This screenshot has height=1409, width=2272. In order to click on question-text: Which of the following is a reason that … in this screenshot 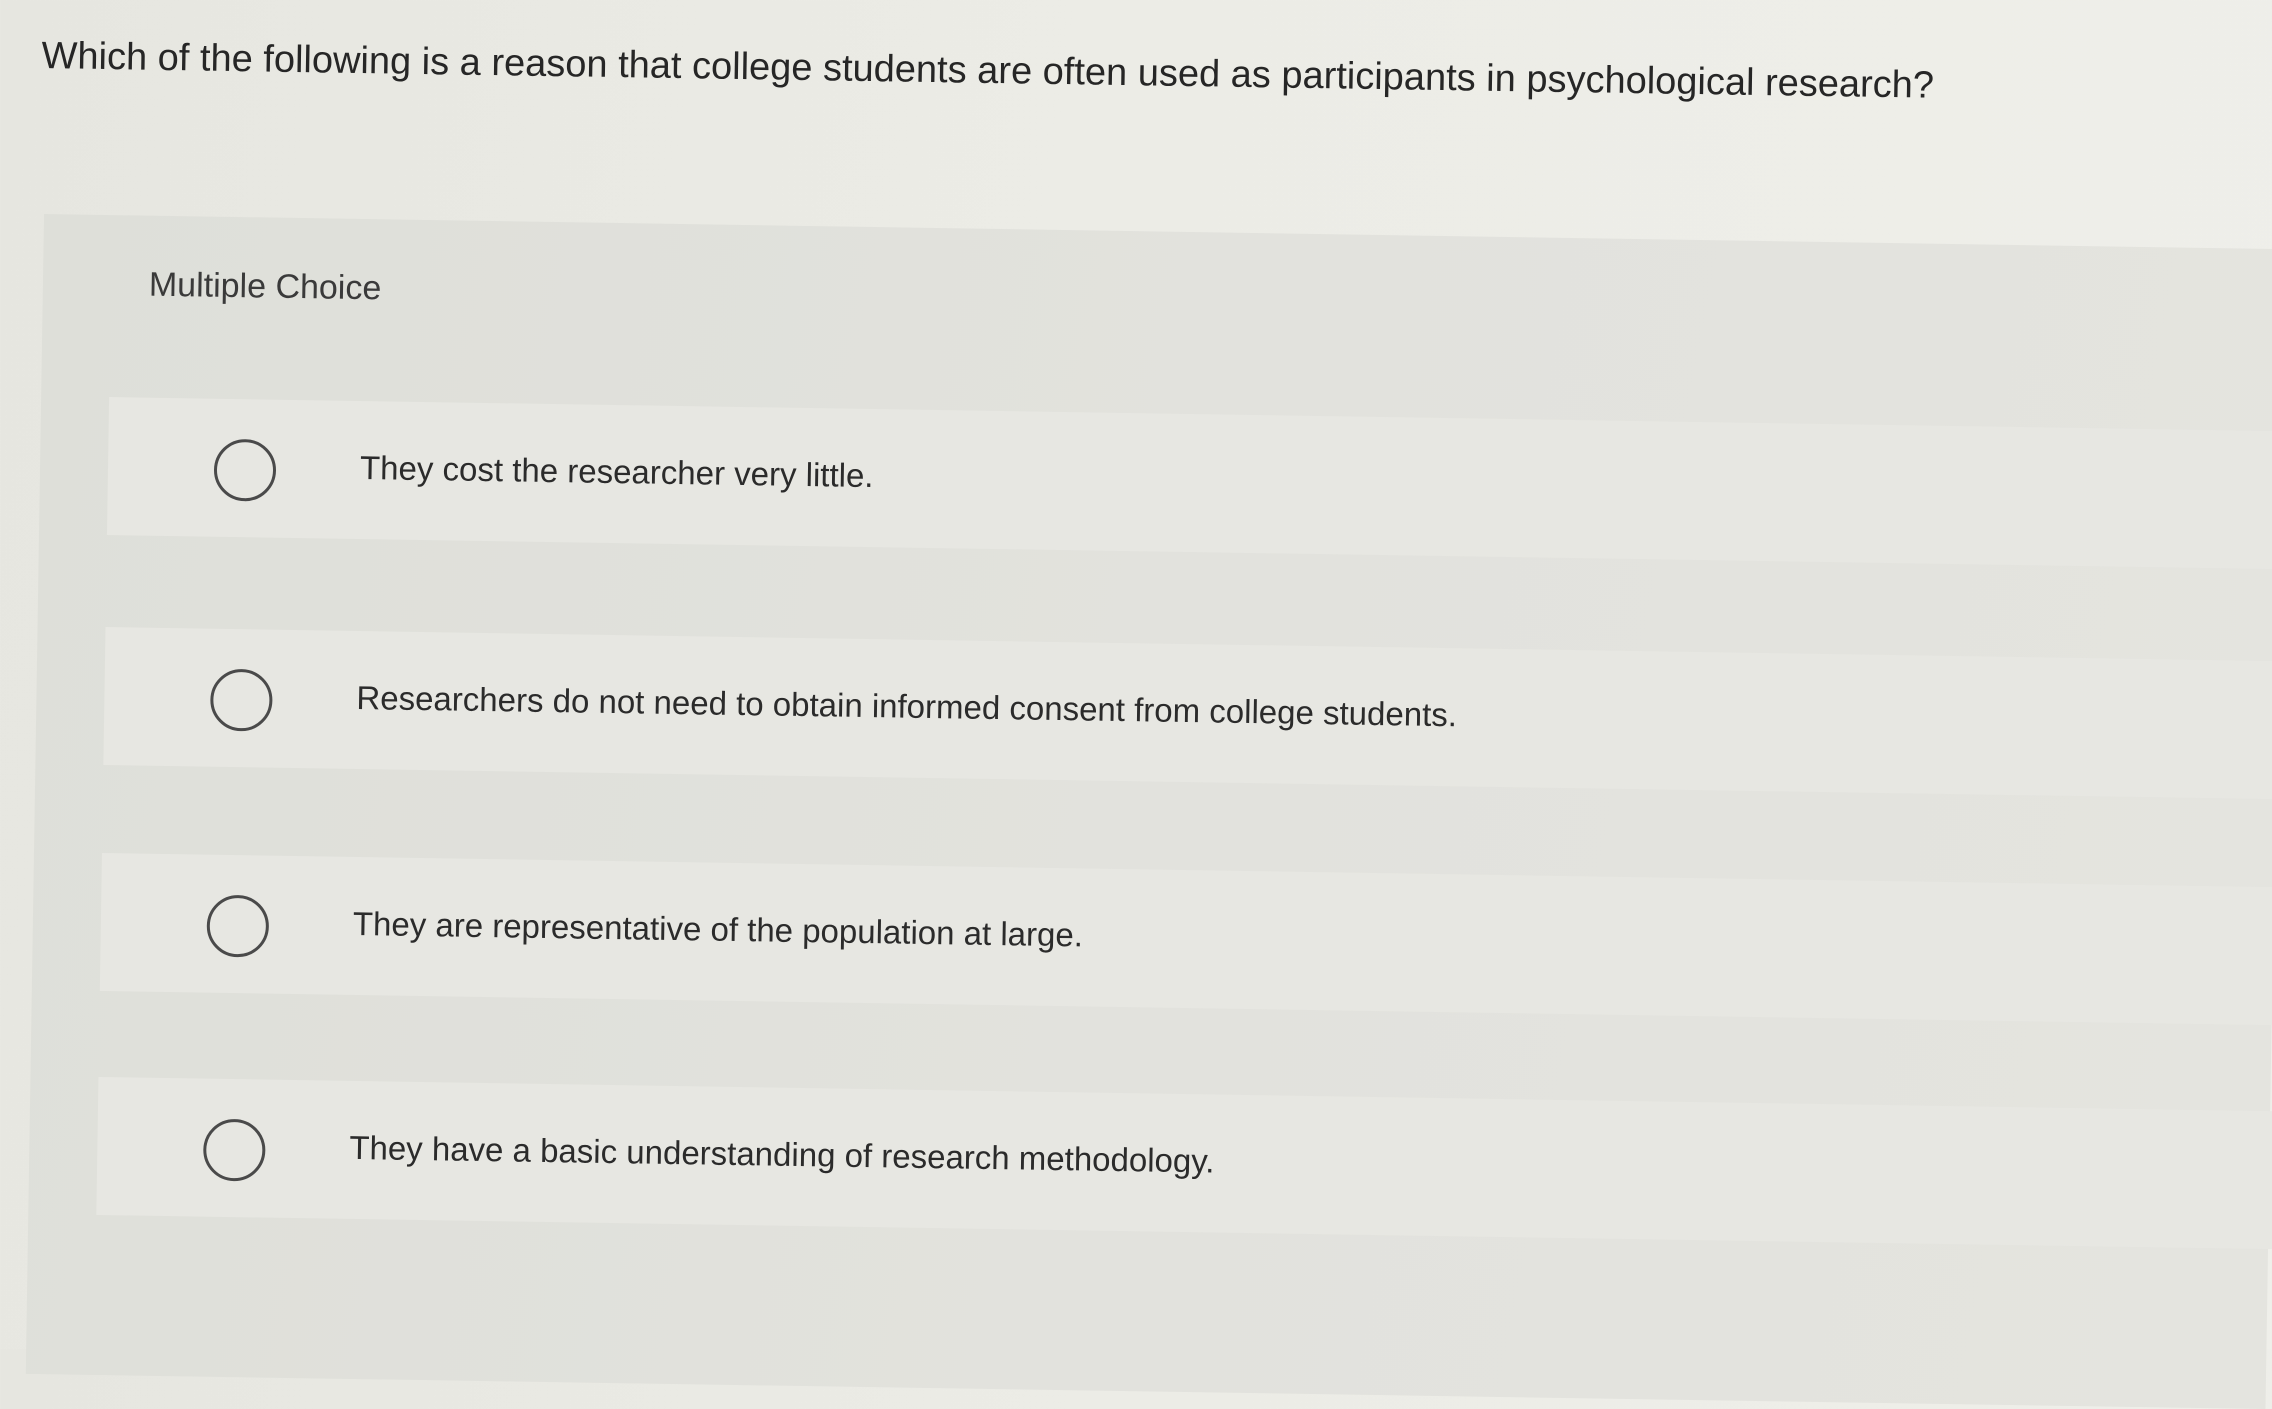, I will do `click(988, 70)`.